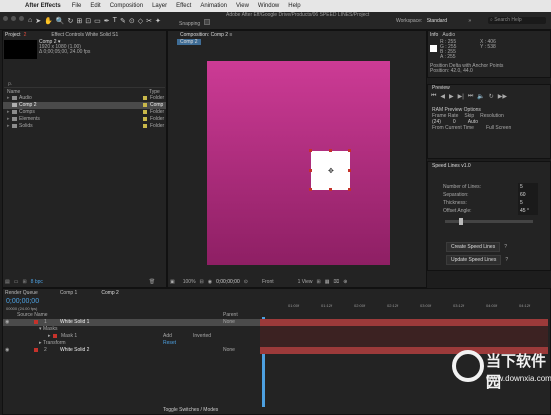  Describe the element at coordinates (169, 343) in the screenshot. I see `reset-link: Reset` at that location.